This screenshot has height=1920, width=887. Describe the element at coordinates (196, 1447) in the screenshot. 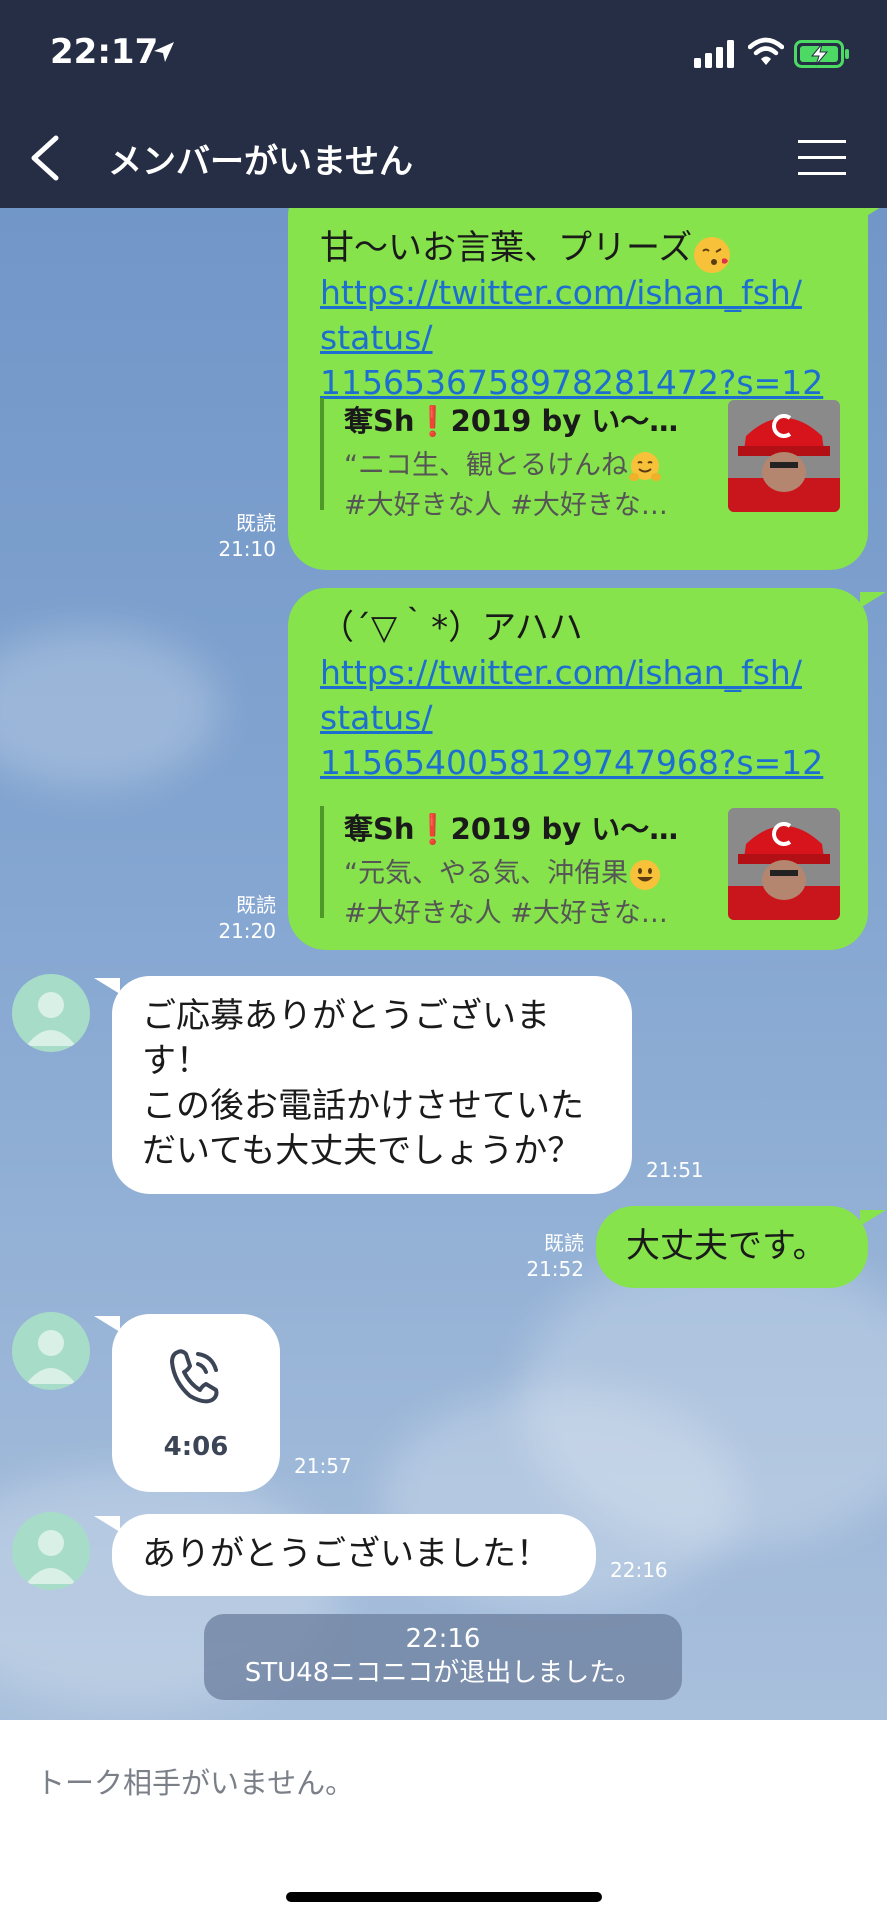

I see `call-duration: 4:06` at that location.